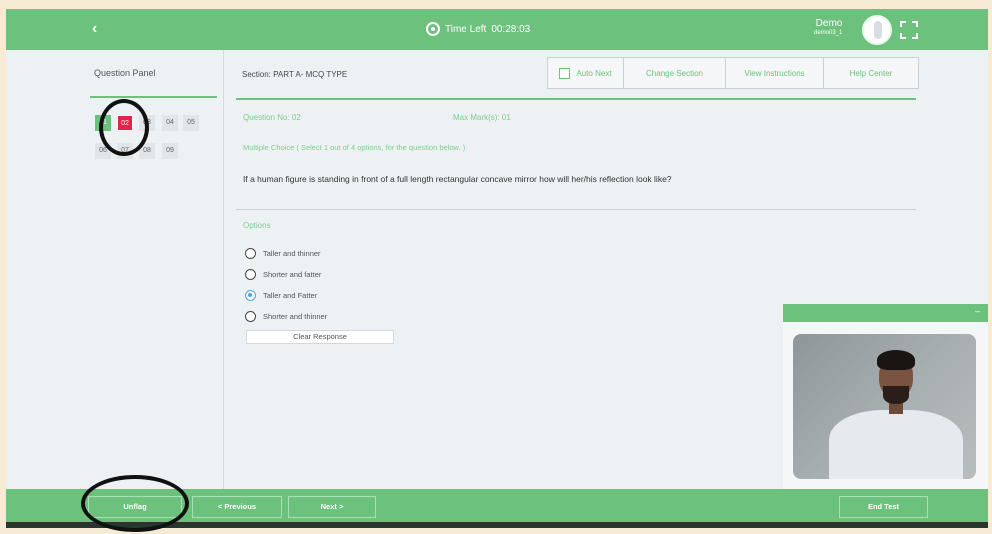 Image resolution: width=992 pixels, height=534 pixels. Describe the element at coordinates (885, 313) in the screenshot. I see `webcam-header: –` at that location.